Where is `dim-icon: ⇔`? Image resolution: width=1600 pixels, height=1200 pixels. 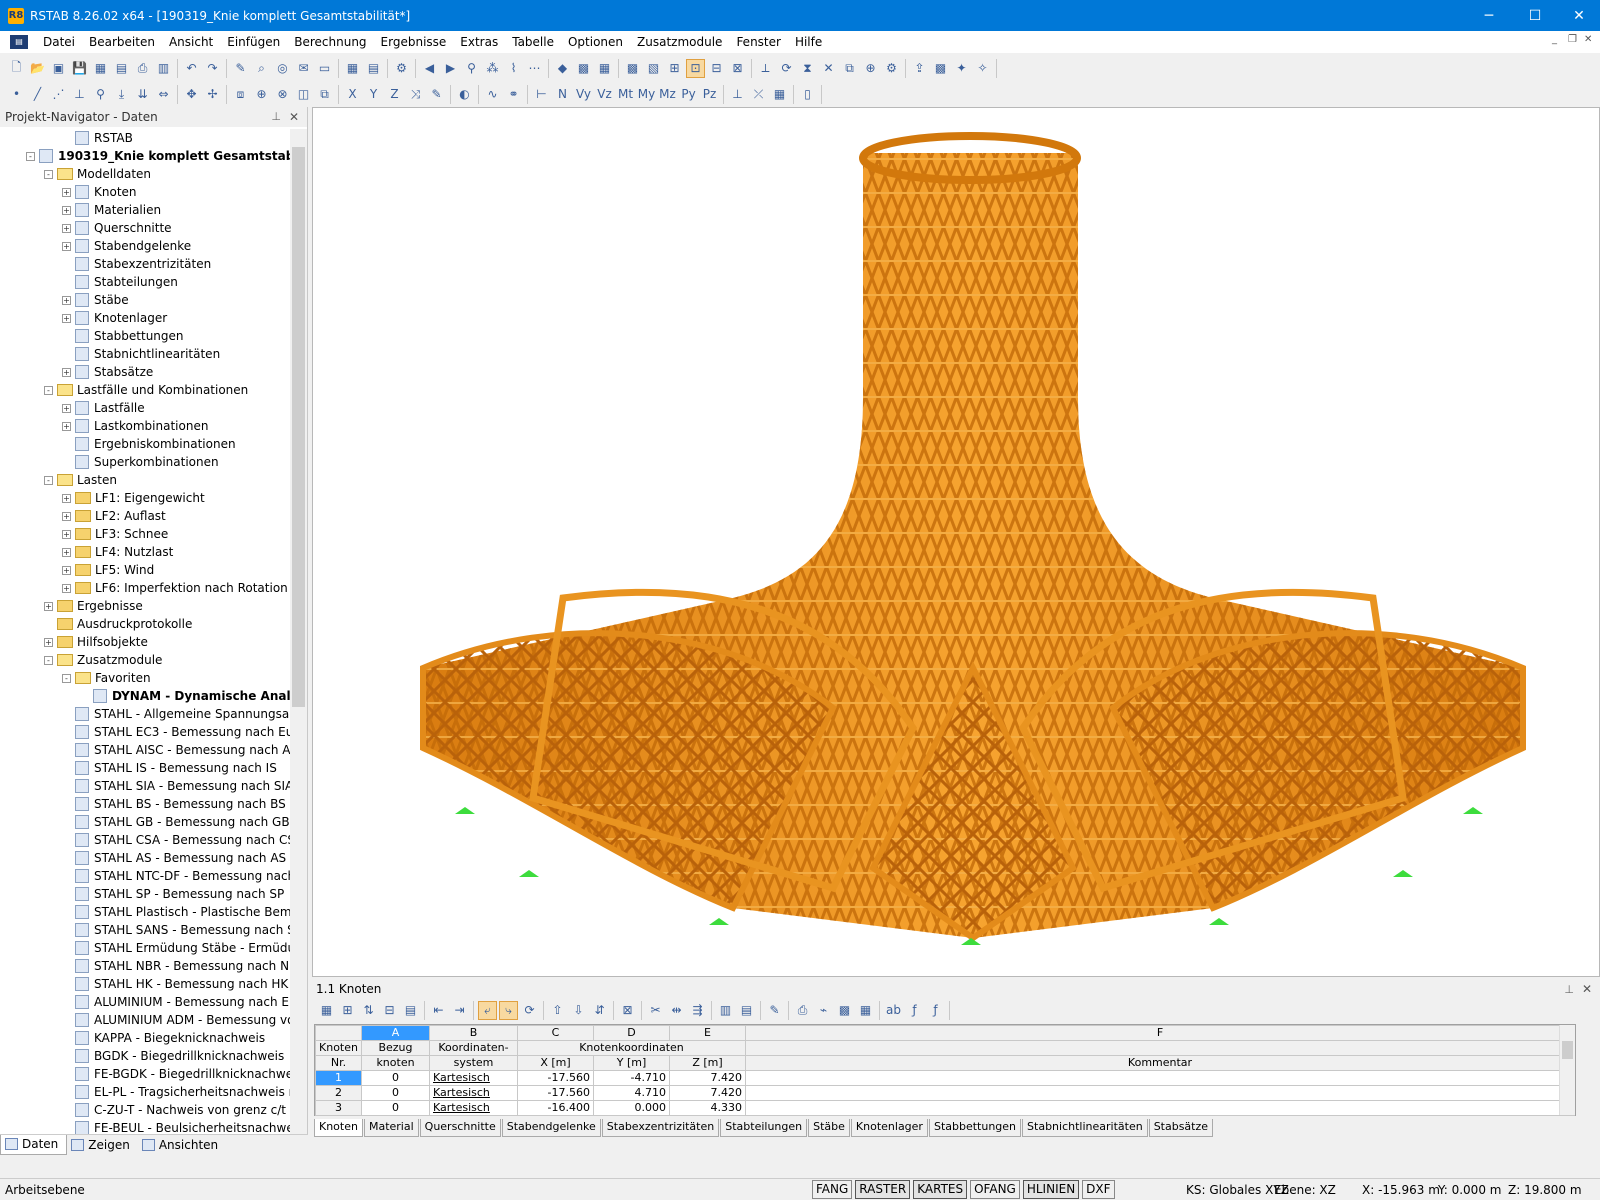 dim-icon: ⇔ is located at coordinates (163, 94).